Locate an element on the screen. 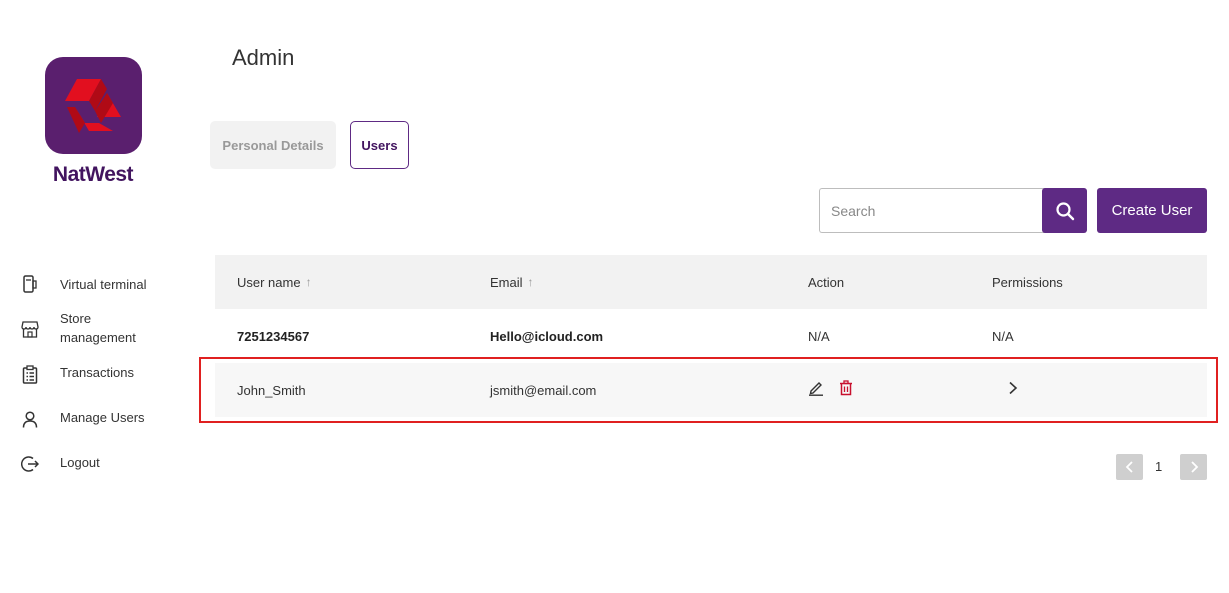  search-button is located at coordinates (1064, 210).